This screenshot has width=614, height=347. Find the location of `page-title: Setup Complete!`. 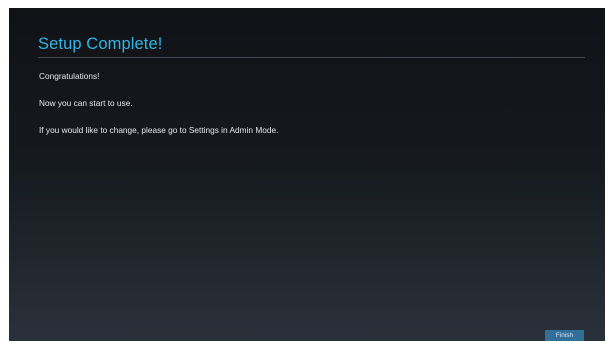

page-title: Setup Complete! is located at coordinates (100, 44).